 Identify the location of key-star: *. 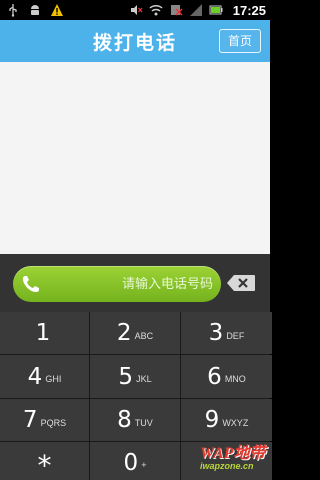
(44, 461).